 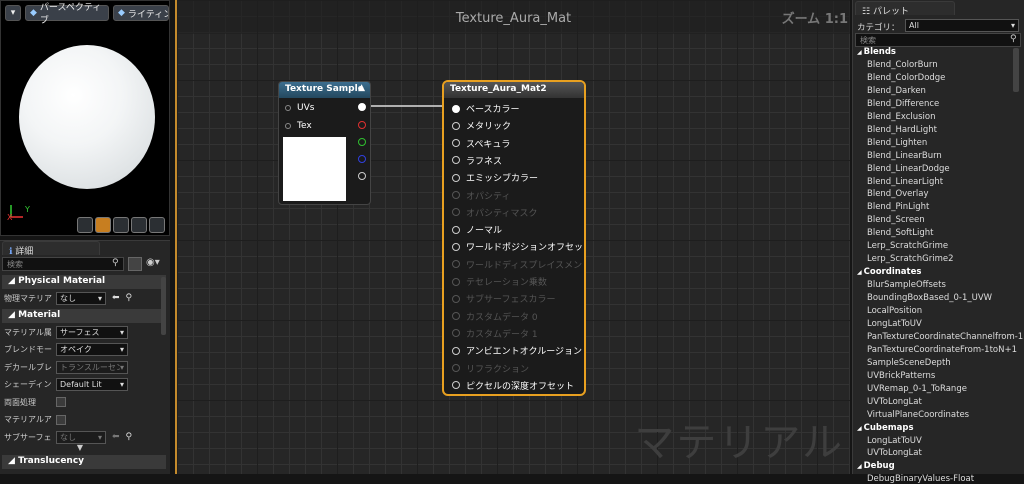 What do you see at coordinates (121, 367) in the screenshot?
I see `dropdown-arrow-icon: ▾` at bounding box center [121, 367].